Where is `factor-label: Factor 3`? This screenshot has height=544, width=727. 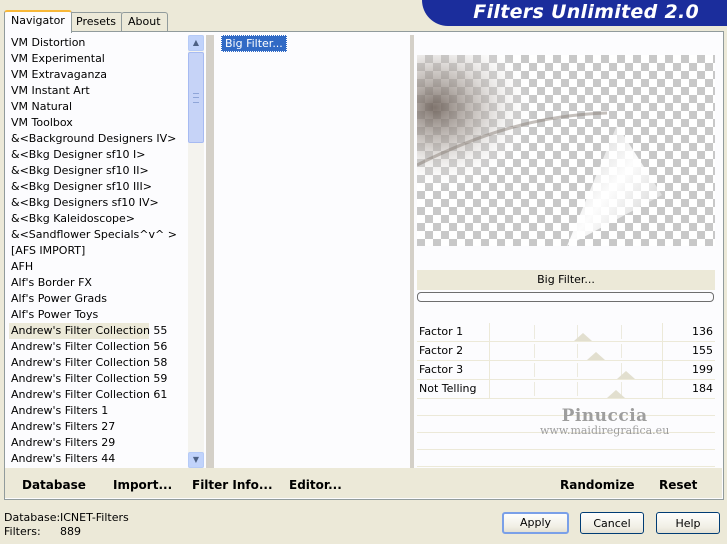 factor-label: Factor 3 is located at coordinates (441, 369).